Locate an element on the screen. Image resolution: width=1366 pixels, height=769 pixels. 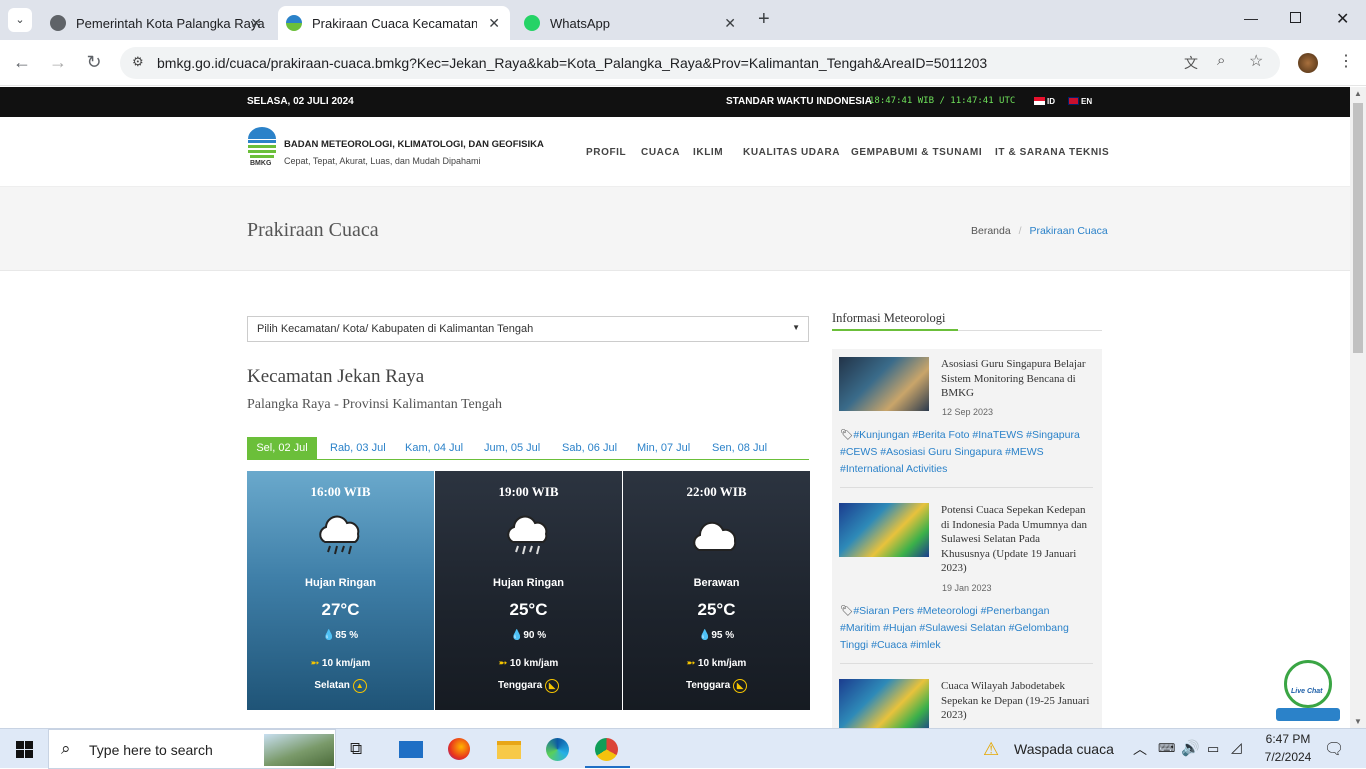
reload-icon: ↻ is located at coordinates (94, 62).